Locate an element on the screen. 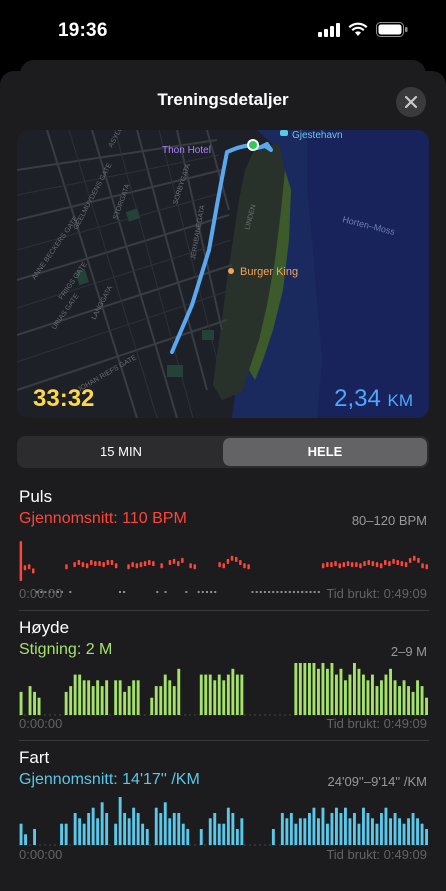  segment-15-min: 15 MIN is located at coordinates (121, 452).